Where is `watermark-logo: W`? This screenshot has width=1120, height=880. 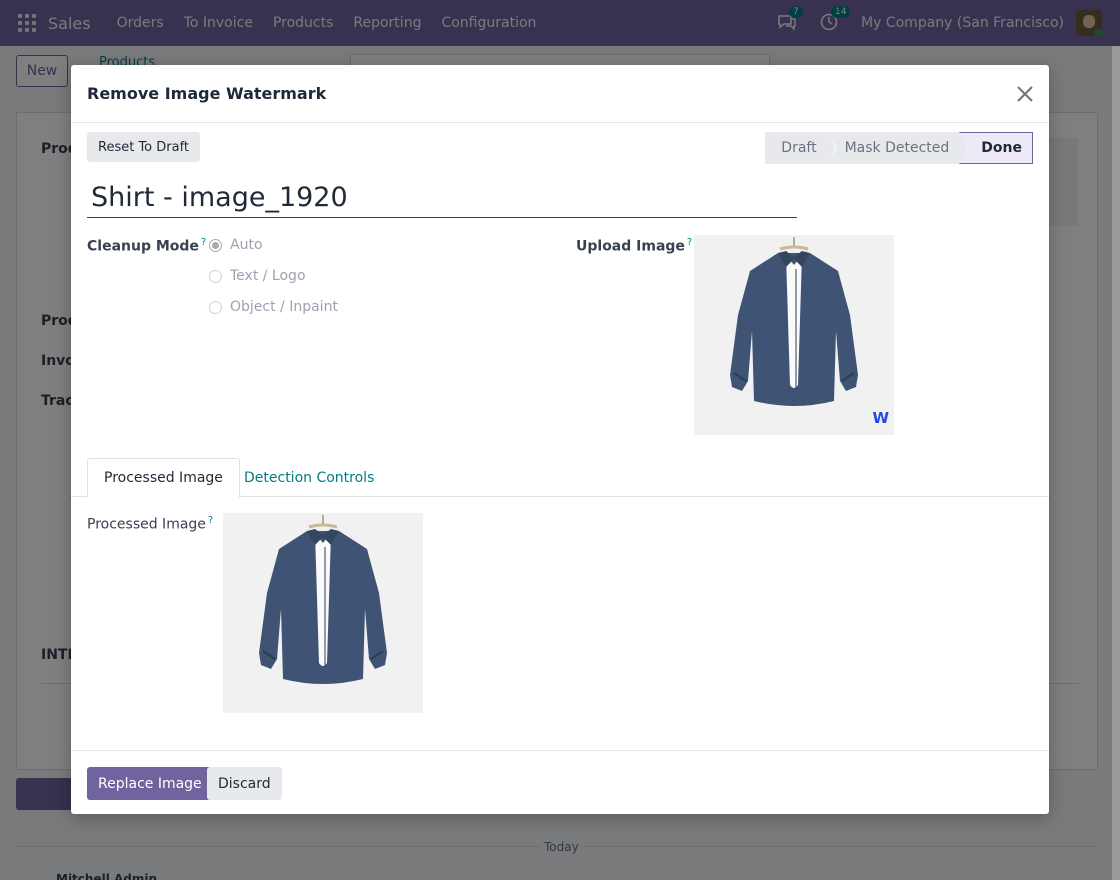 watermark-logo: W is located at coordinates (880, 418).